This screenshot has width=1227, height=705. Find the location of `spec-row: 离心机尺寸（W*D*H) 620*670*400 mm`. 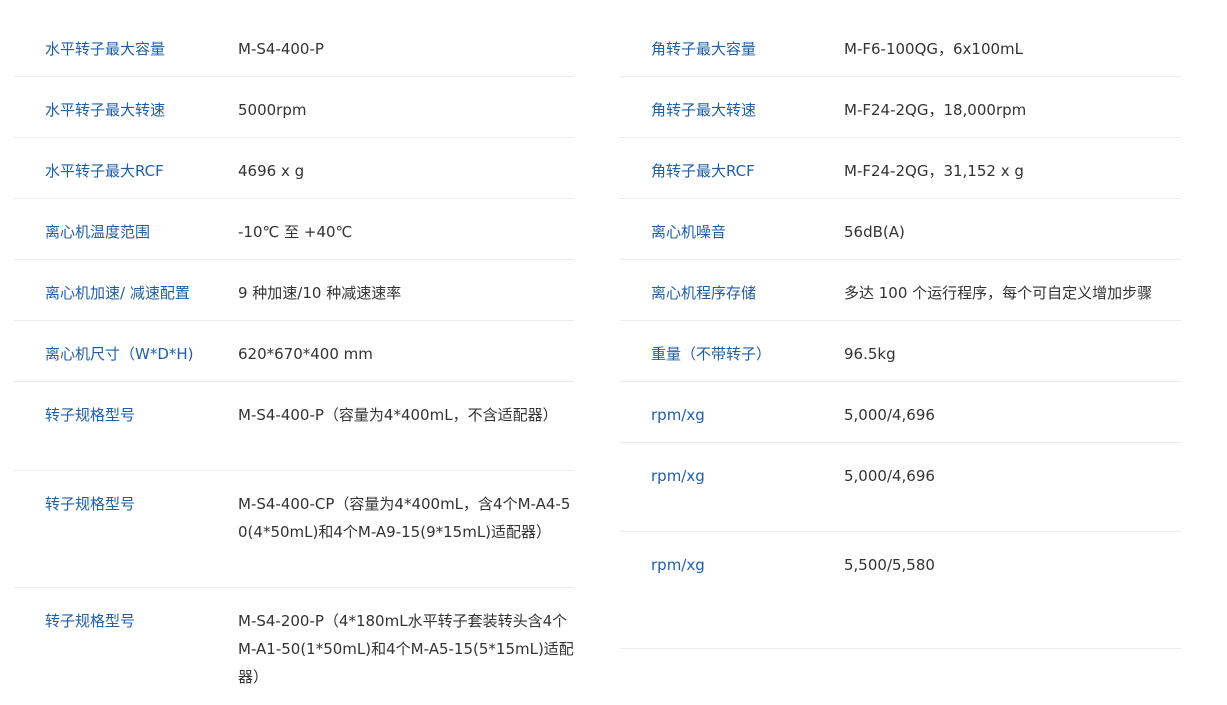

spec-row: 离心机尺寸（W*D*H) 620*670*400 mm is located at coordinates (294, 351).